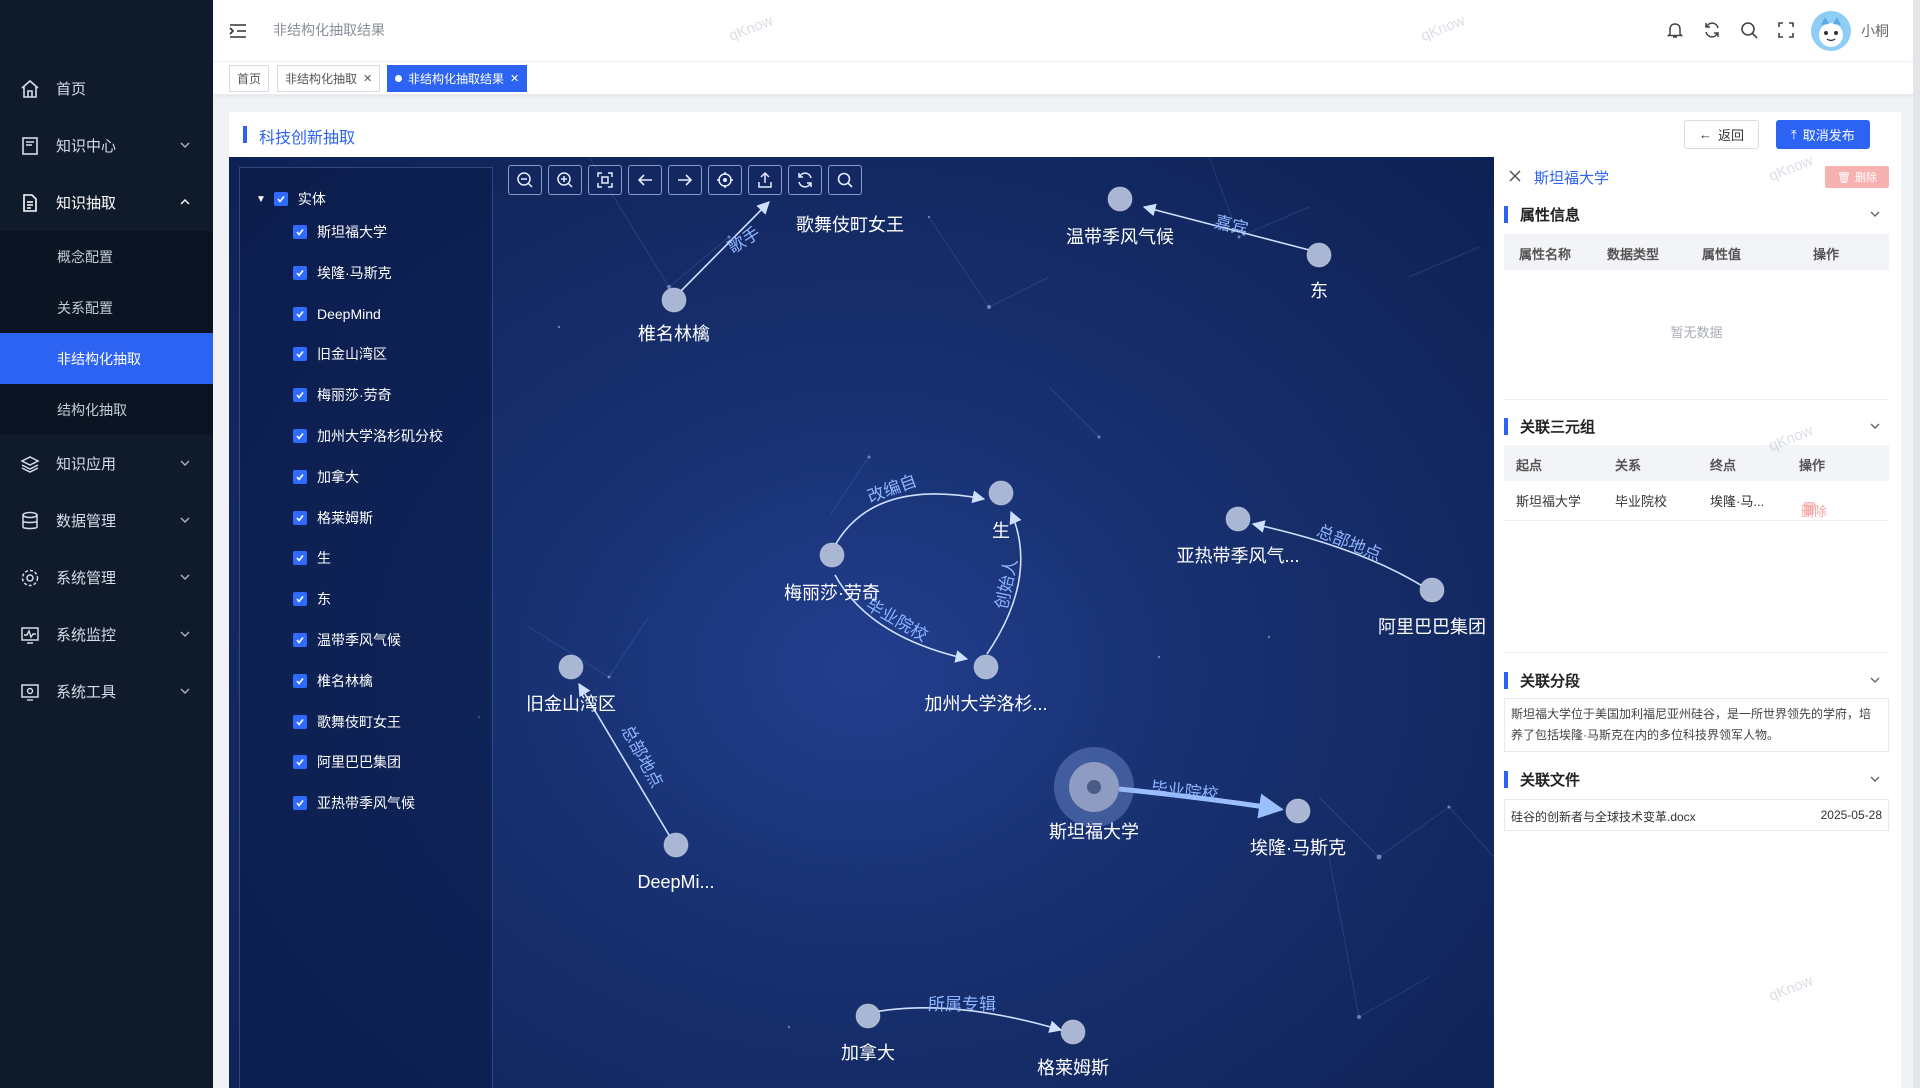  I want to click on undo-button, so click(645, 180).